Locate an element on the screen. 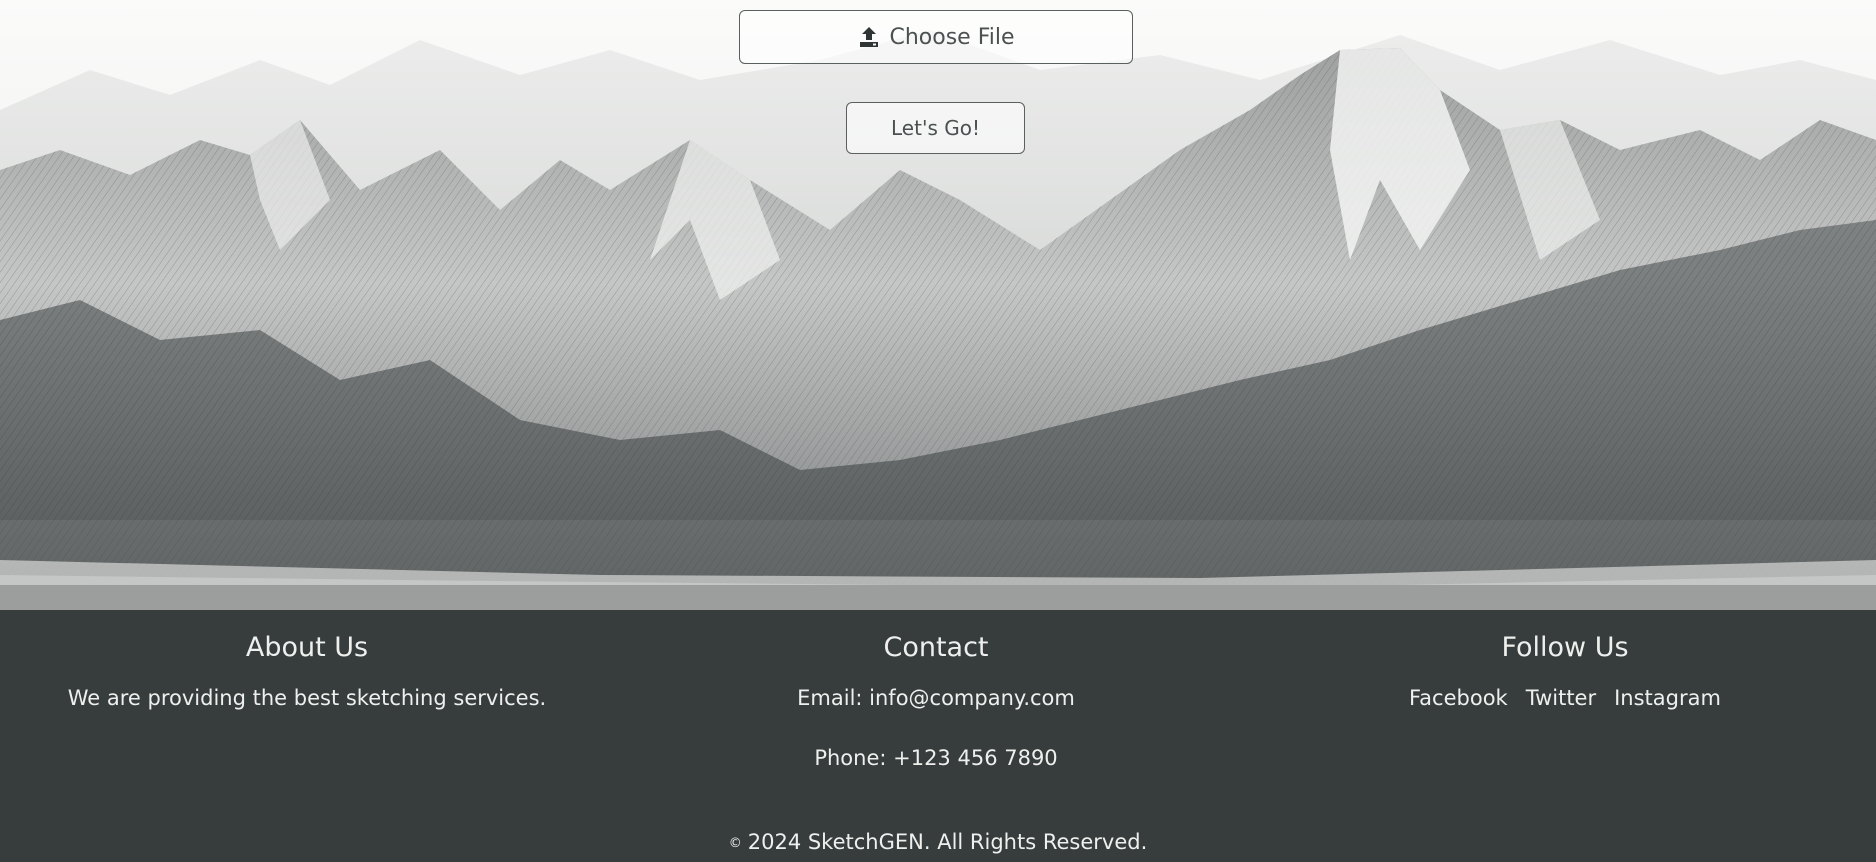 The height and width of the screenshot is (862, 1876). facebook-link: Facebook is located at coordinates (1458, 698).